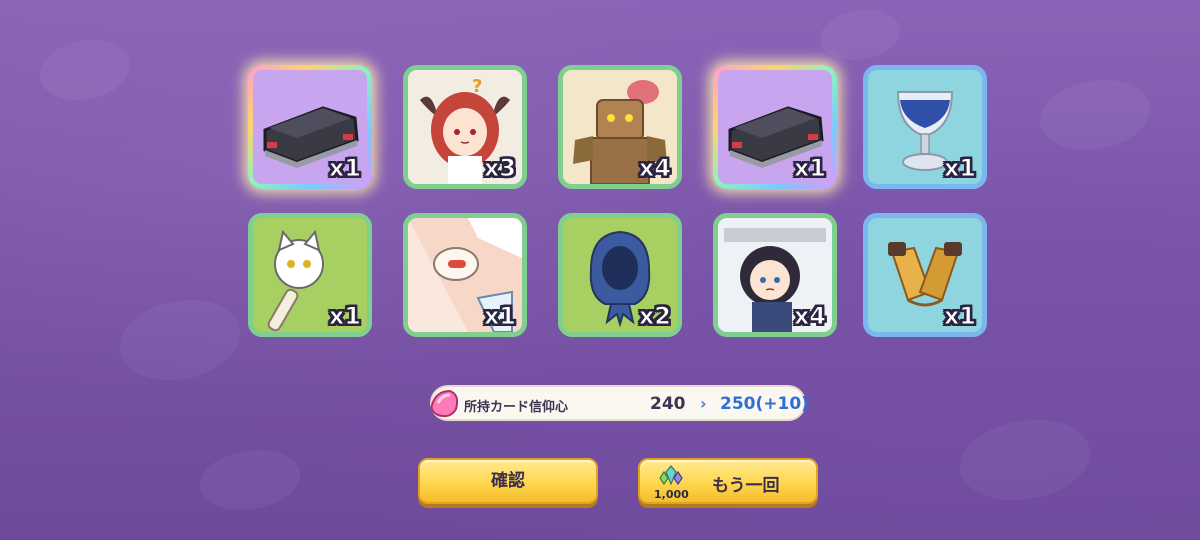 The image size is (1200, 540). I want to click on faith-arrow: ›, so click(703, 403).